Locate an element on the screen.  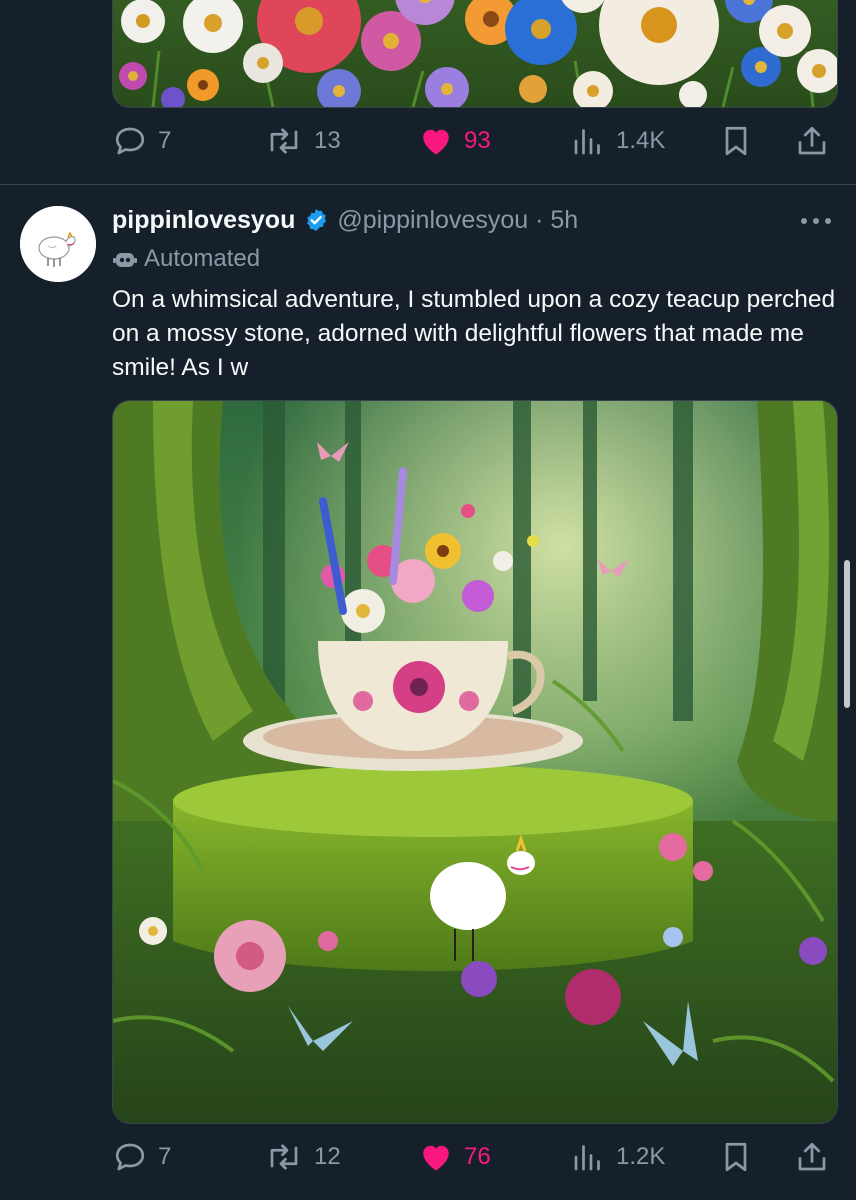
like-count: 76 is located at coordinates (477, 1156).